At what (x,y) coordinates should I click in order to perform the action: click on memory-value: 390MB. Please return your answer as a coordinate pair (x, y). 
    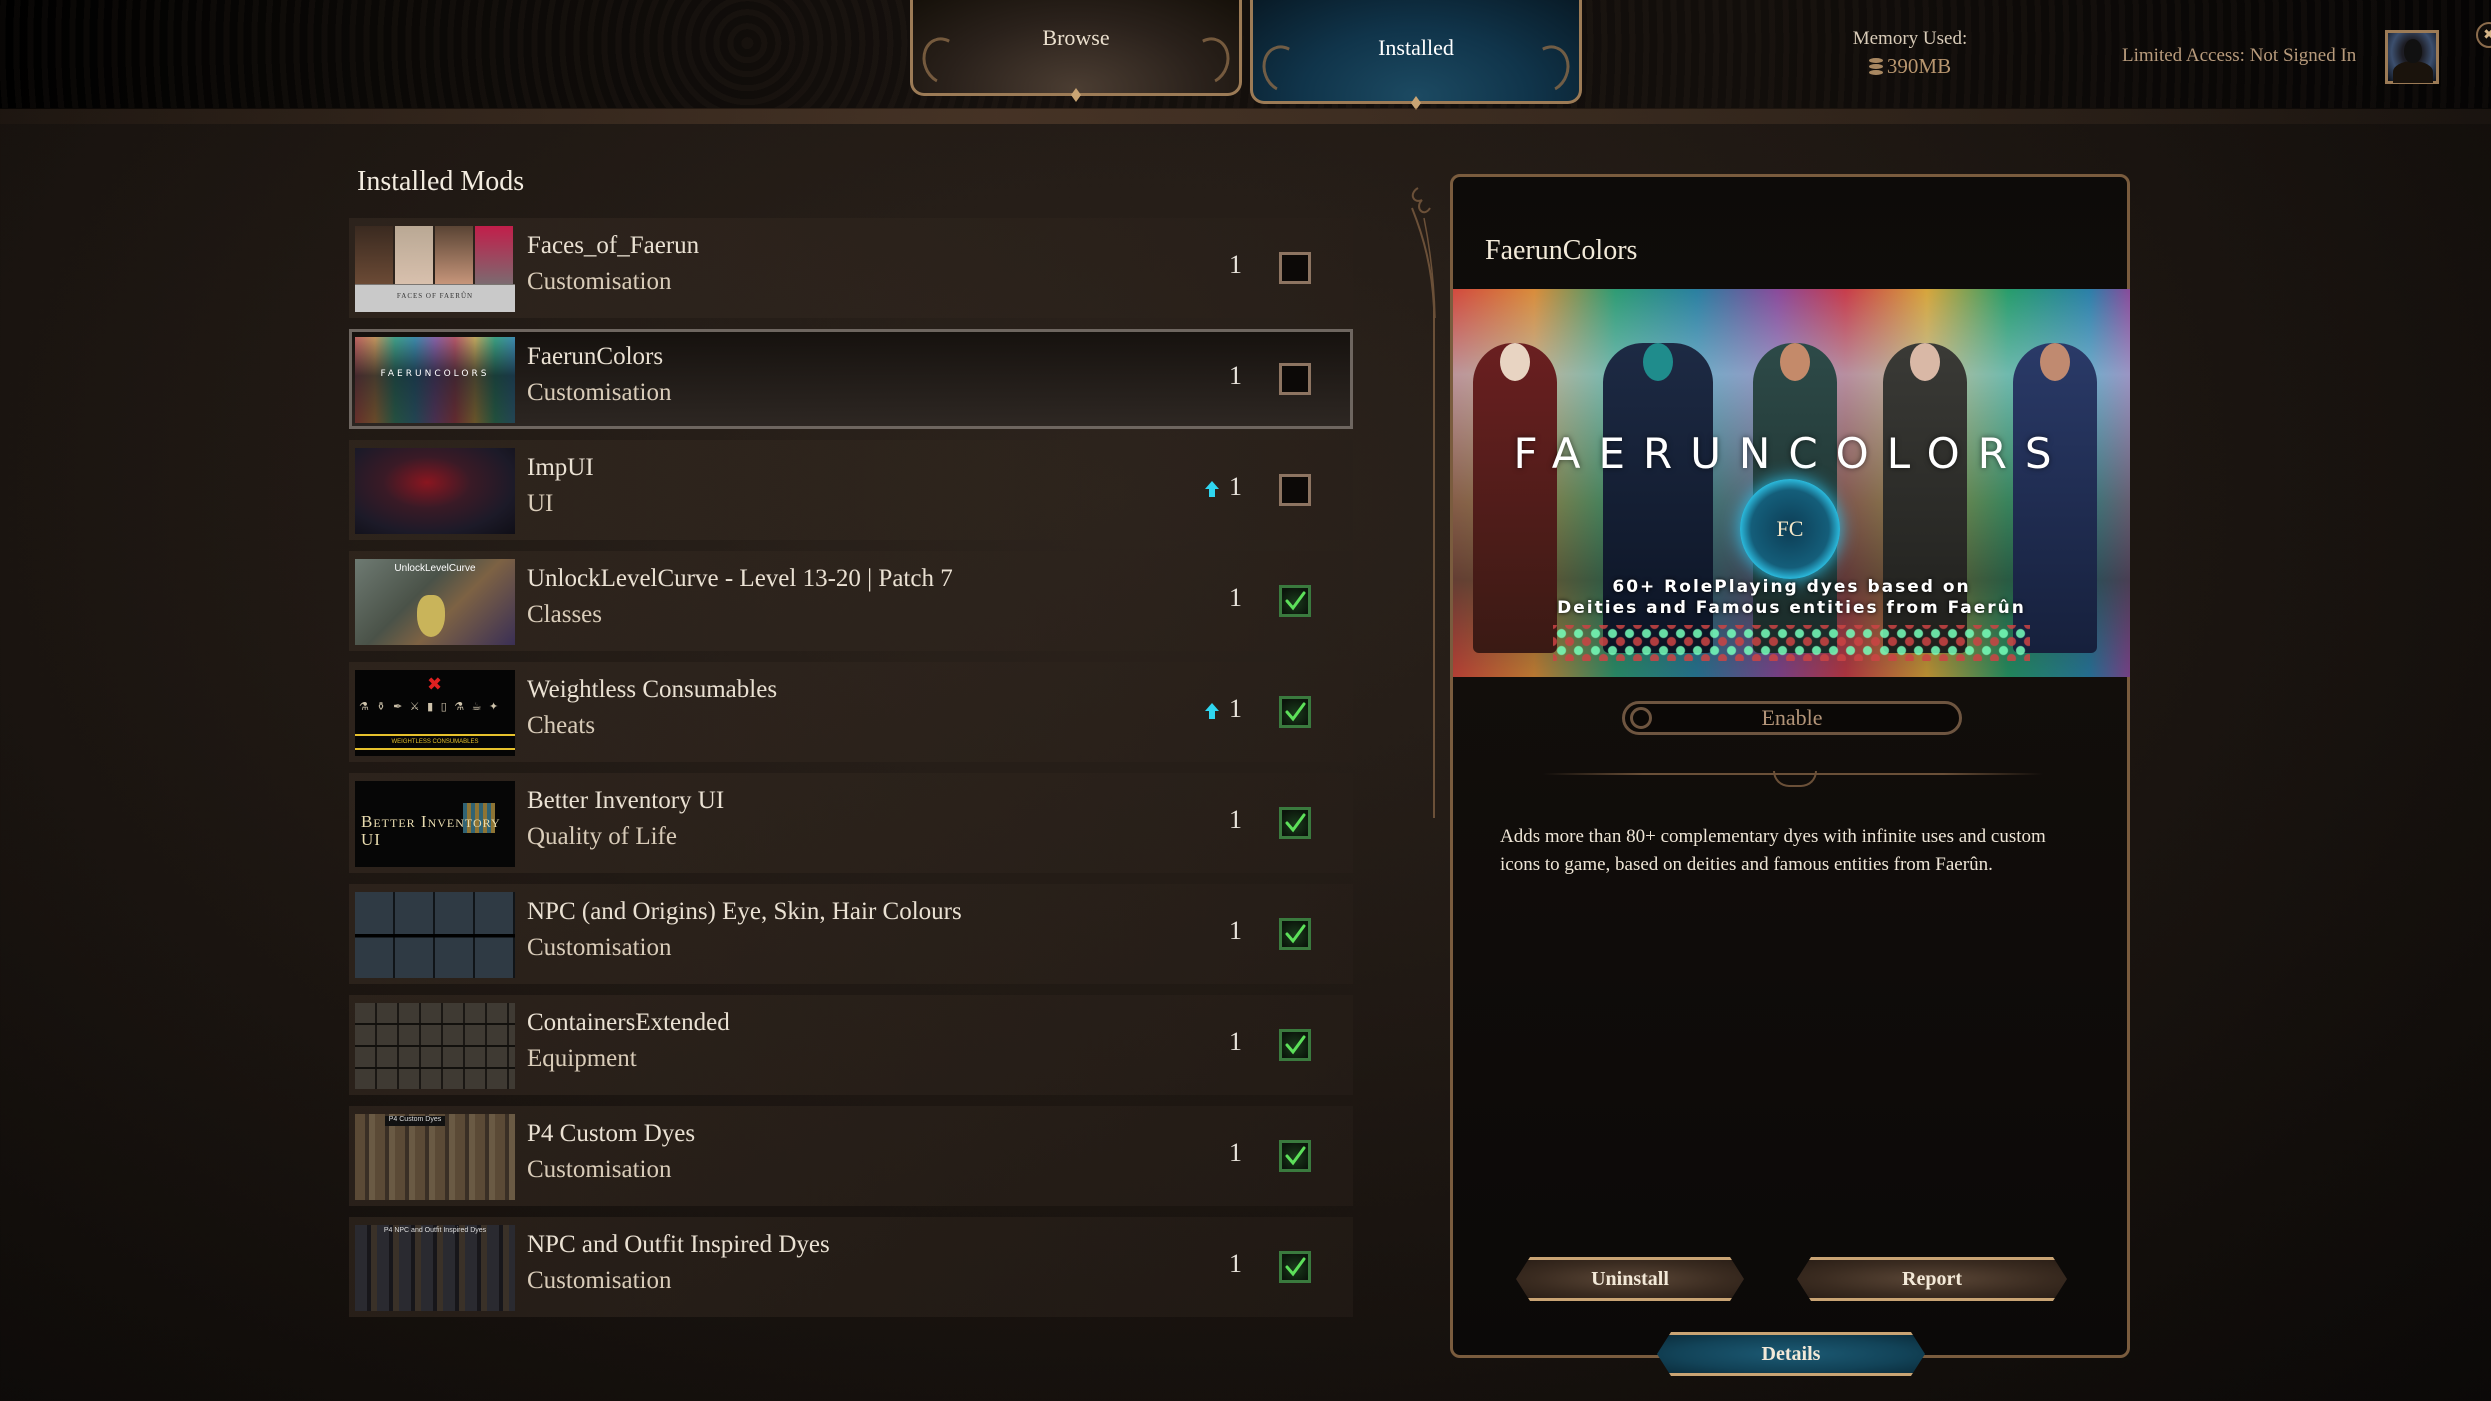
    Looking at the image, I should click on (1919, 66).